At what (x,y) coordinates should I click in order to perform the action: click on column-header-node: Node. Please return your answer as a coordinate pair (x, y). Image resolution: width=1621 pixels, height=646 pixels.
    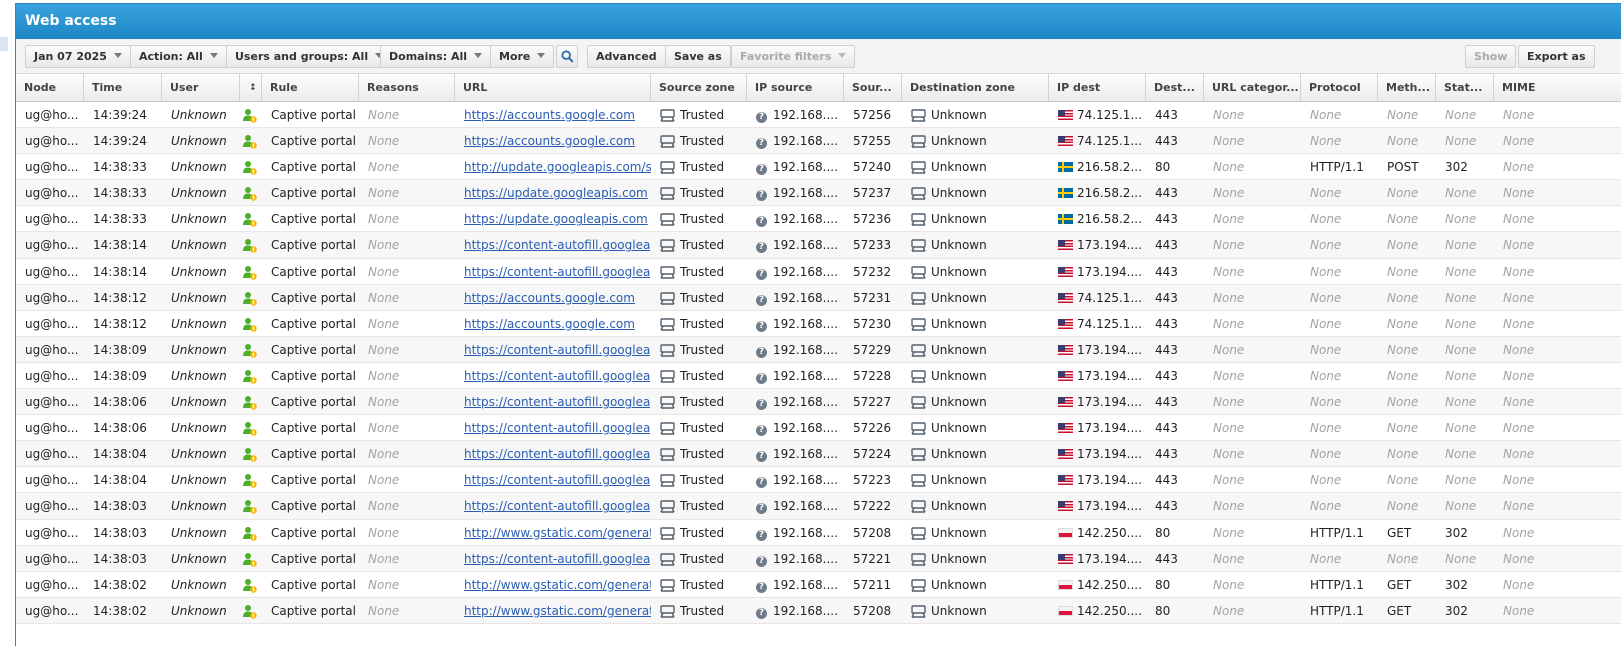
    Looking at the image, I should click on (50, 88).